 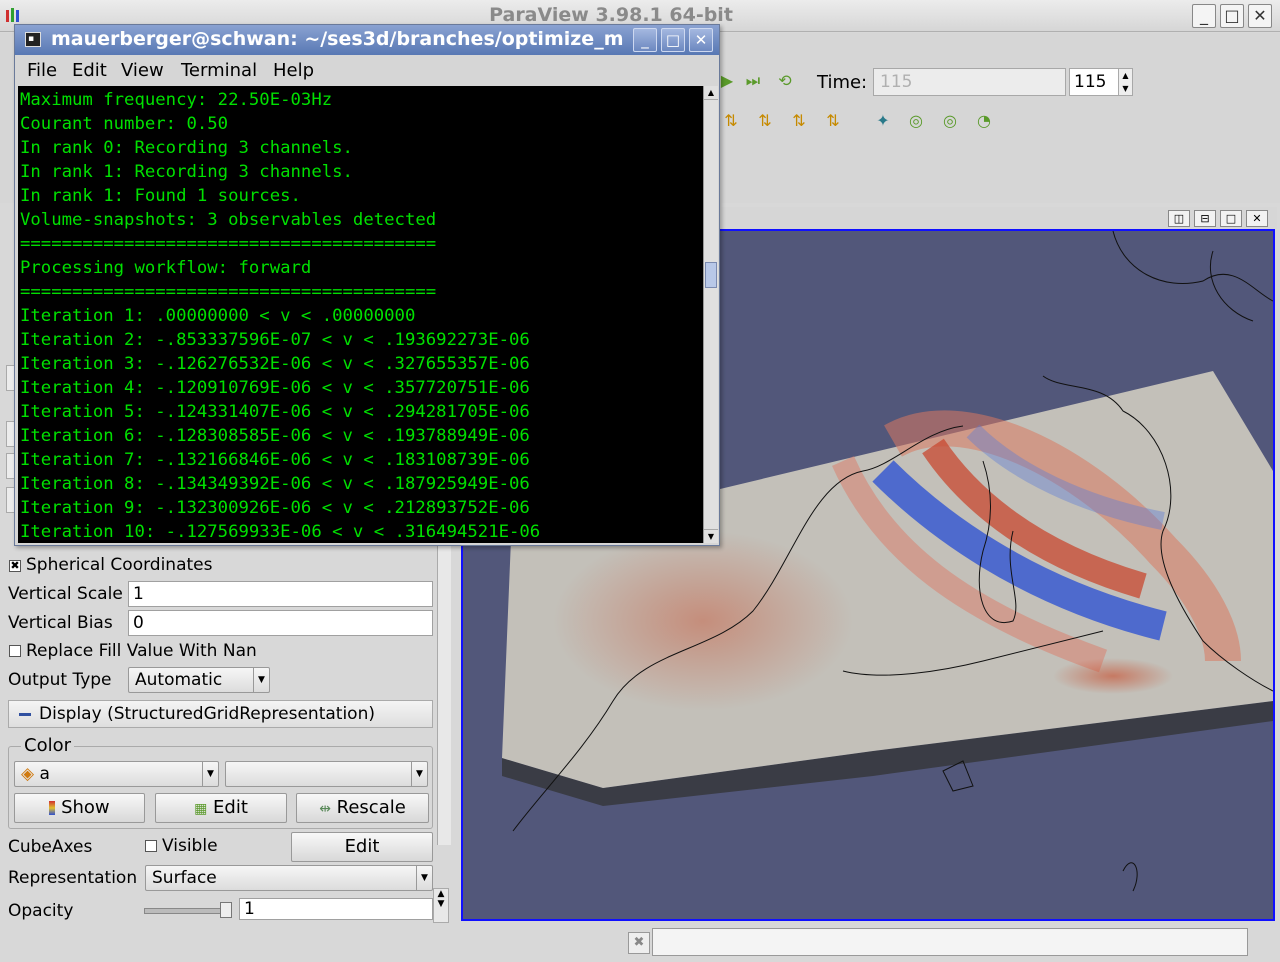 I want to click on scroll-up-icon: ▲, so click(x=711, y=93).